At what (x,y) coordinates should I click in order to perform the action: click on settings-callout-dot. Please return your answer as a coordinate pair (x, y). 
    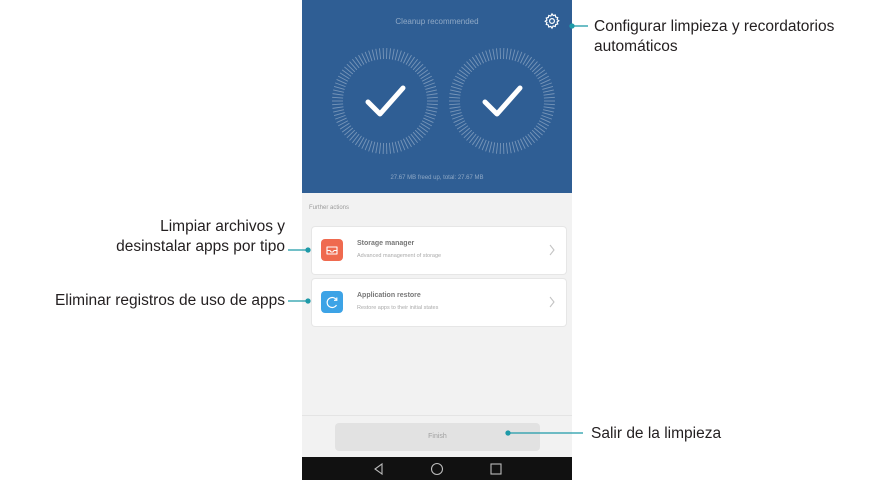
    Looking at the image, I should click on (572, 26).